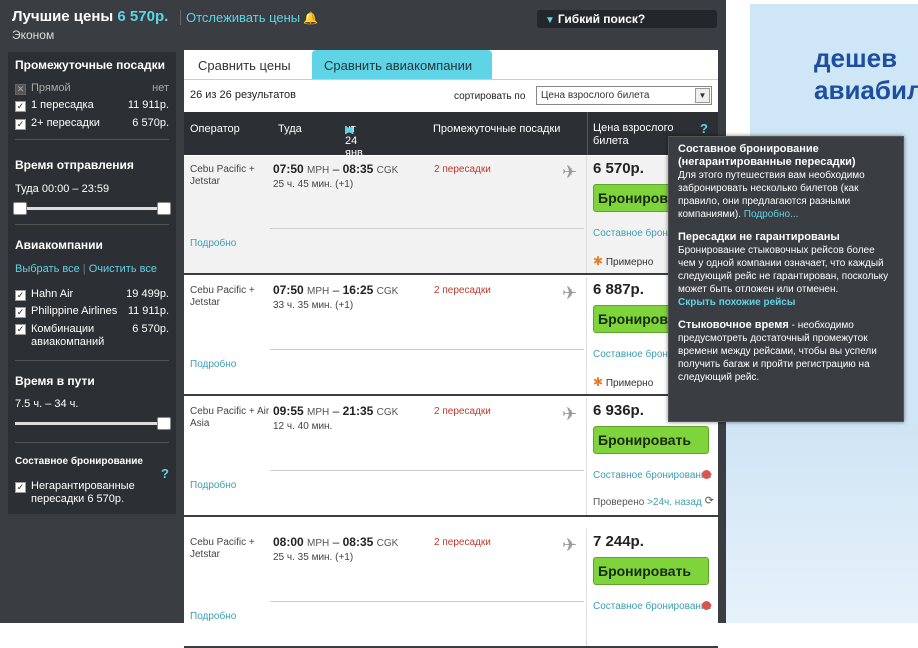  I want to click on ad-text: дешев авиабил, so click(866, 74).